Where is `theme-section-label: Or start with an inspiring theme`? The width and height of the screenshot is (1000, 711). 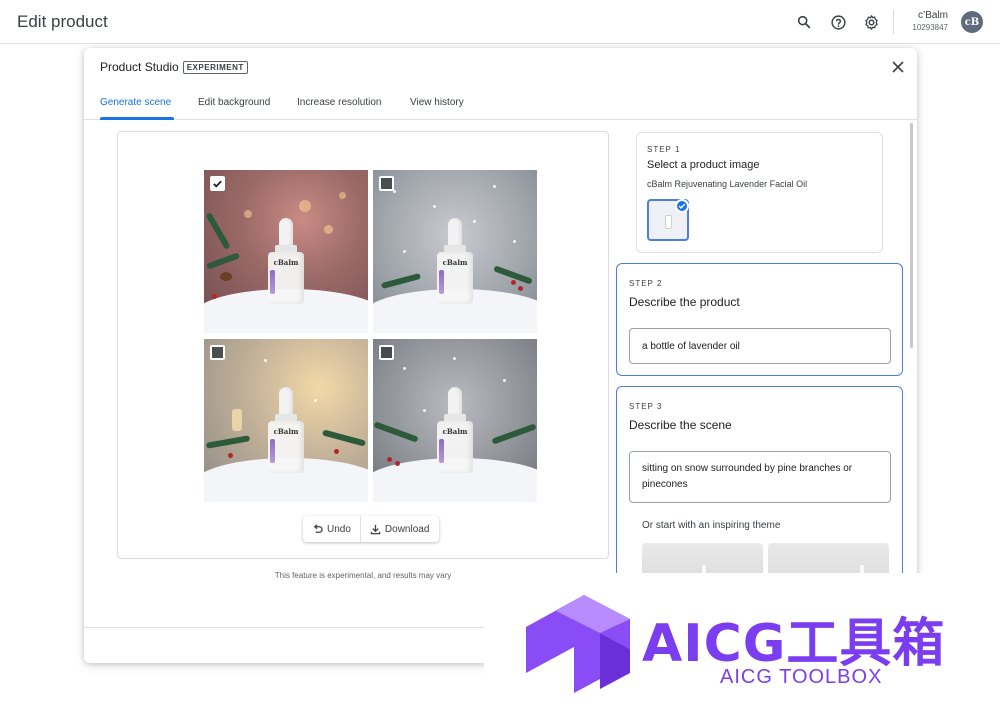
theme-section-label: Or start with an inspiring theme is located at coordinates (711, 525).